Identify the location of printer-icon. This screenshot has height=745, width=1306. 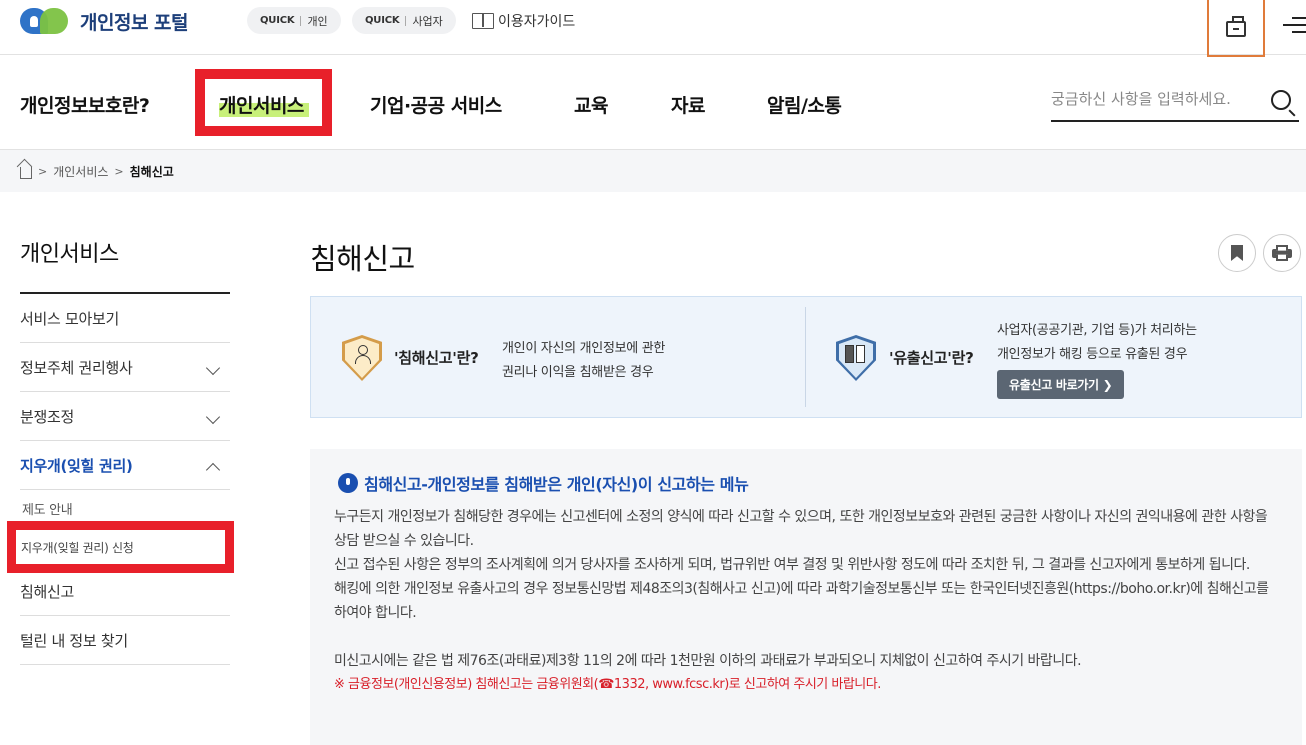
(1282, 253).